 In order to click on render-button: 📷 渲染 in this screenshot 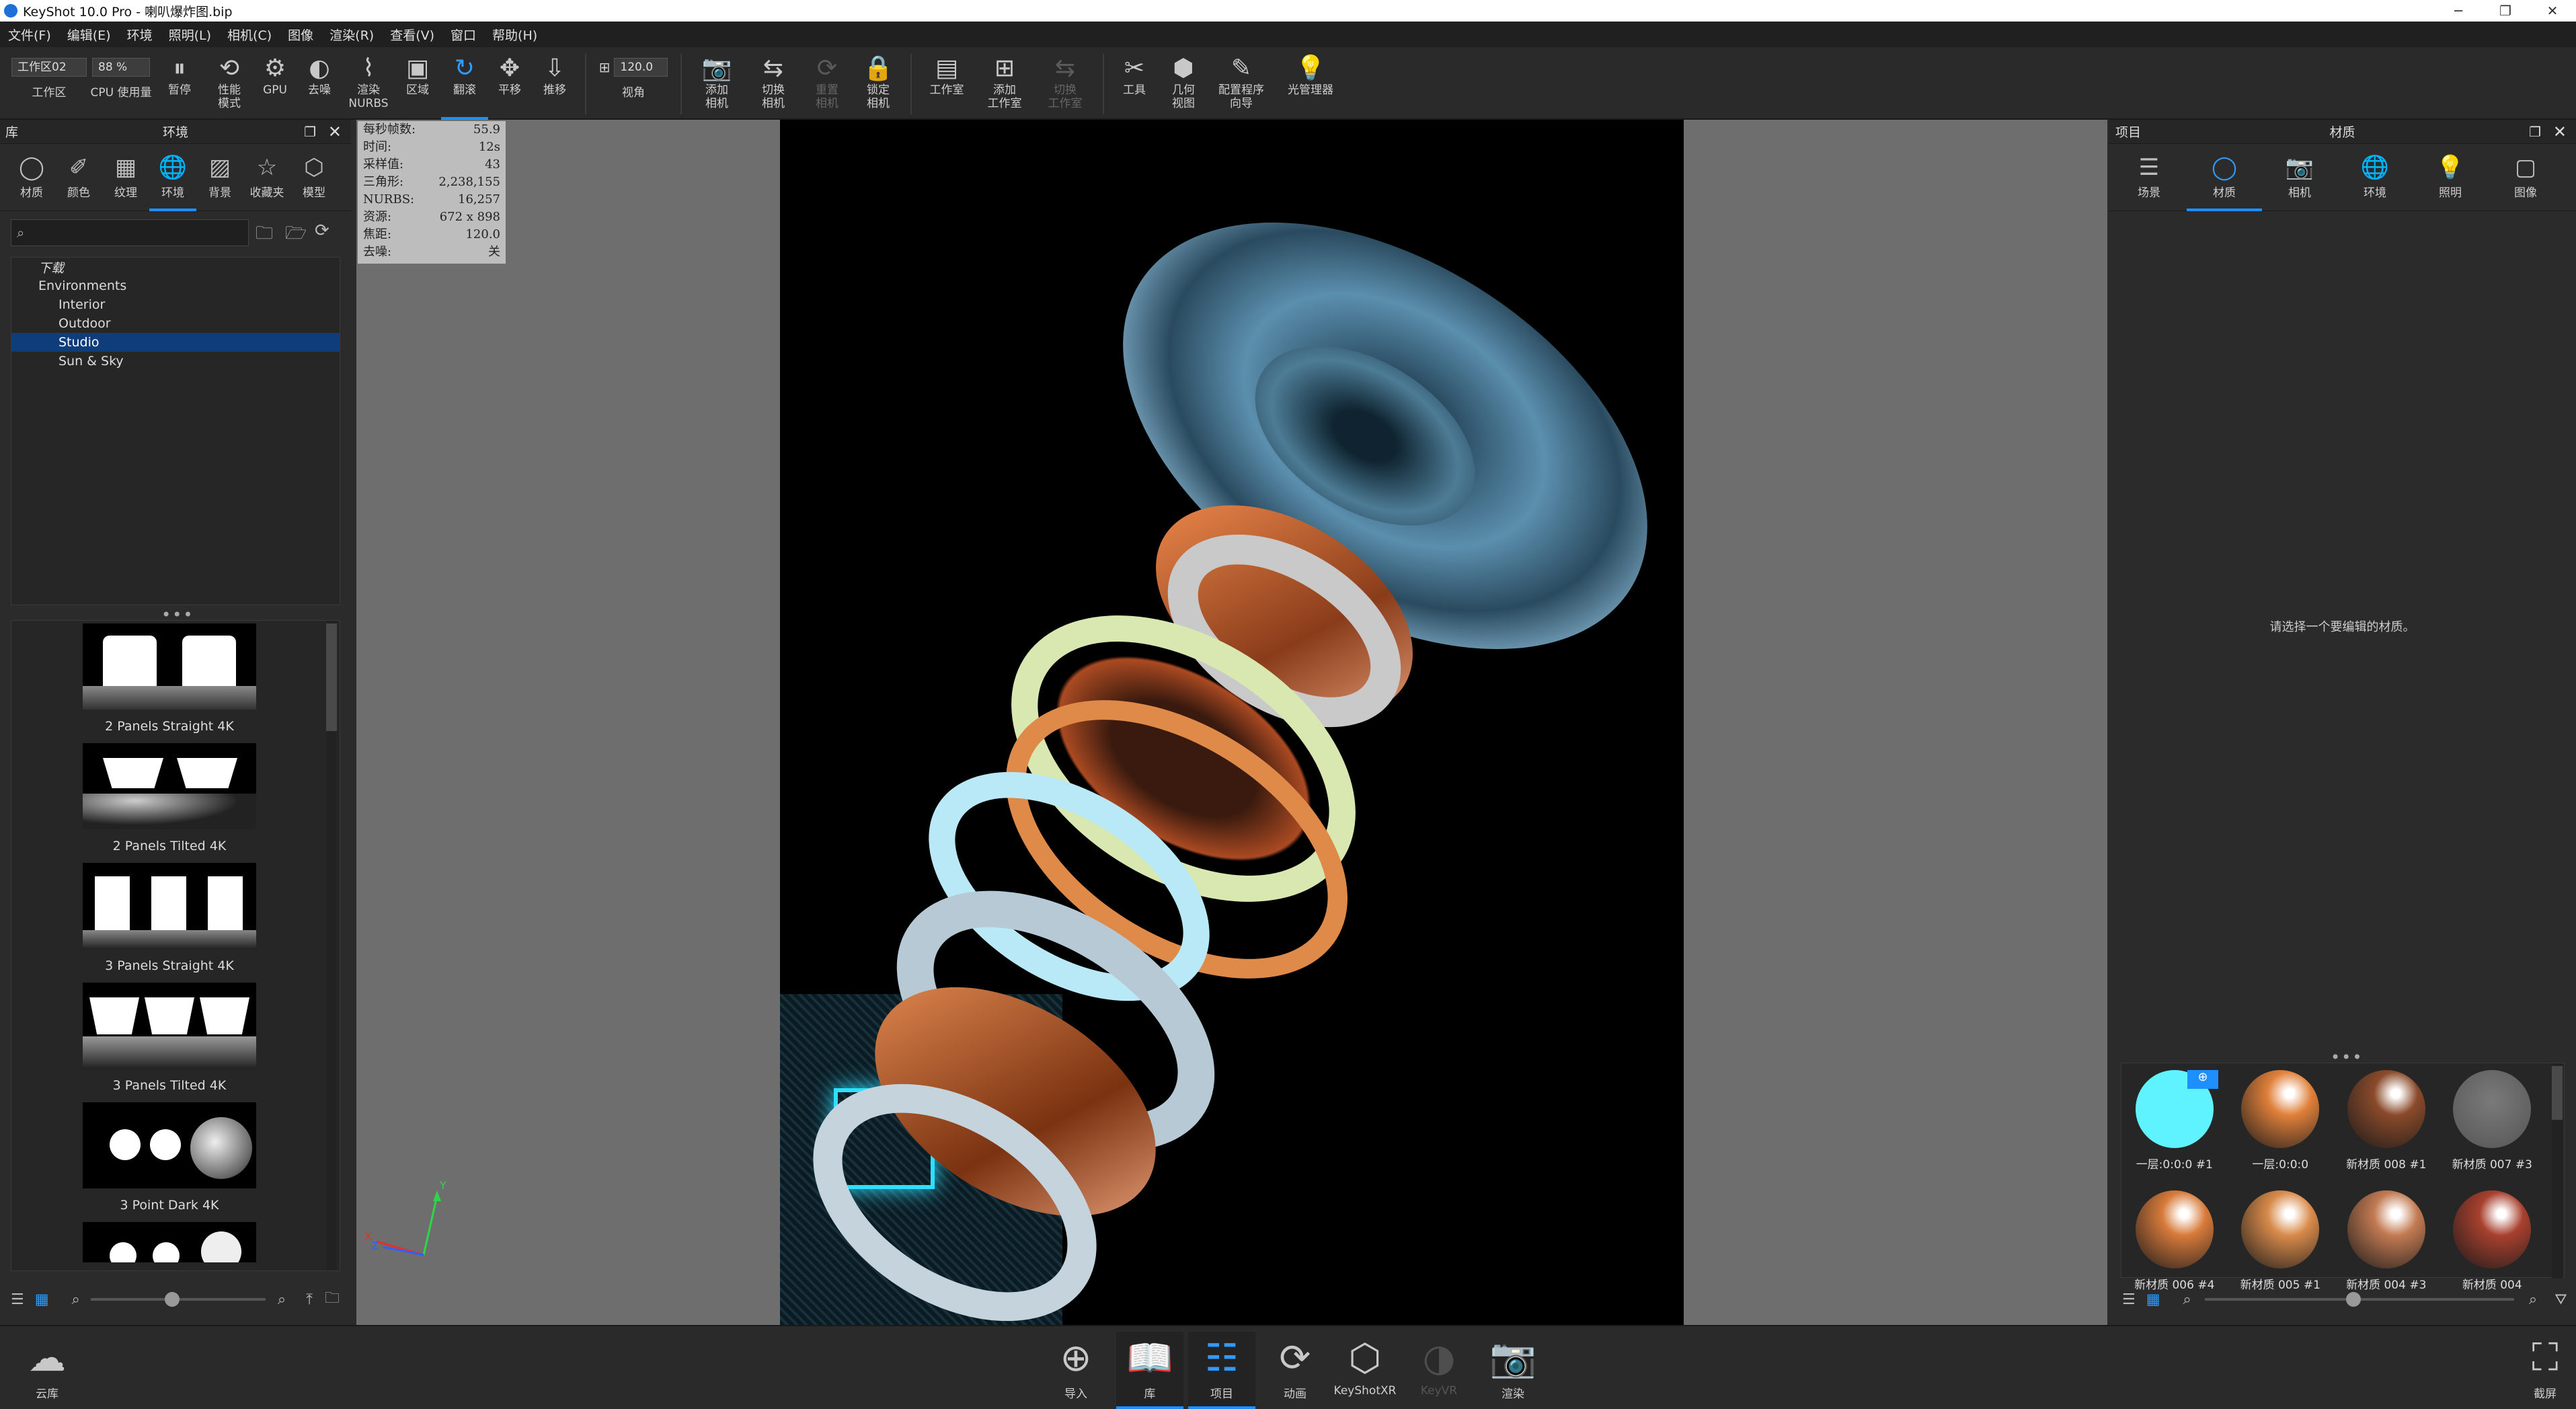, I will do `click(1513, 1370)`.